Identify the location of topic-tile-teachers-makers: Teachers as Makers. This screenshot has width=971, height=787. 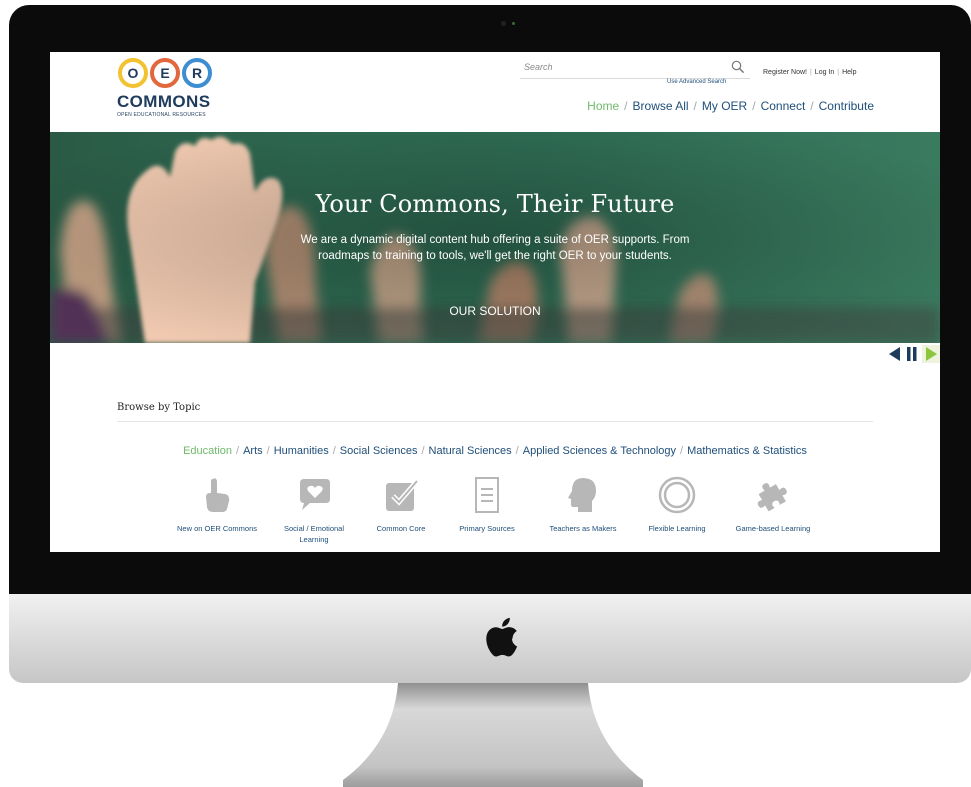
(583, 504).